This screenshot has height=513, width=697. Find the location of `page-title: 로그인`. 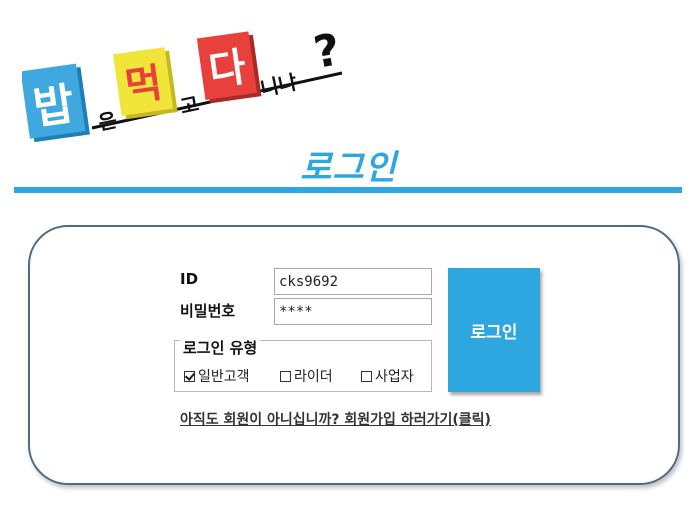

page-title: 로그인 is located at coordinates (348, 168).